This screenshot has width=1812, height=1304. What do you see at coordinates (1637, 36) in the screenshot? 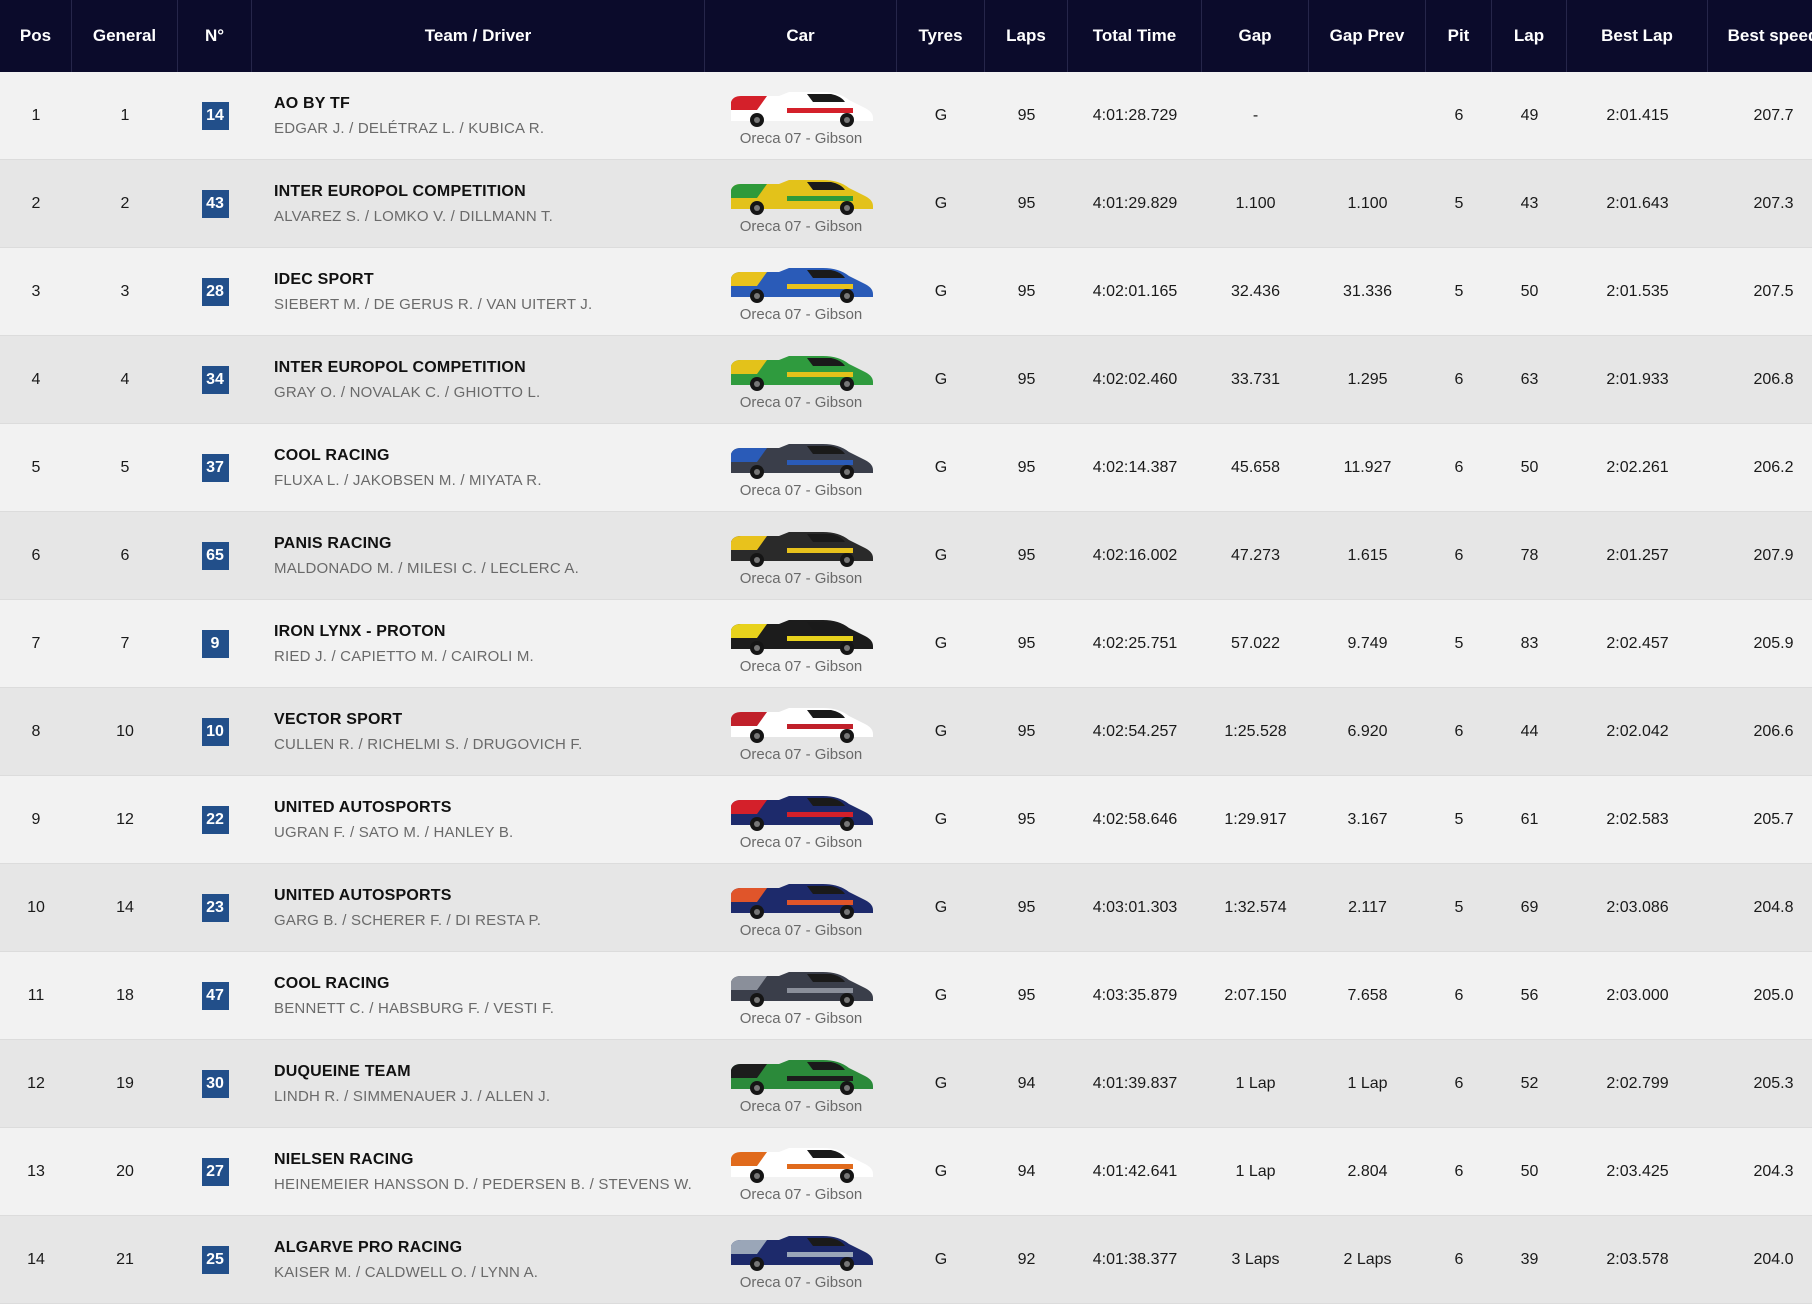
I see `col-header-best-lap: Best Lap` at bounding box center [1637, 36].